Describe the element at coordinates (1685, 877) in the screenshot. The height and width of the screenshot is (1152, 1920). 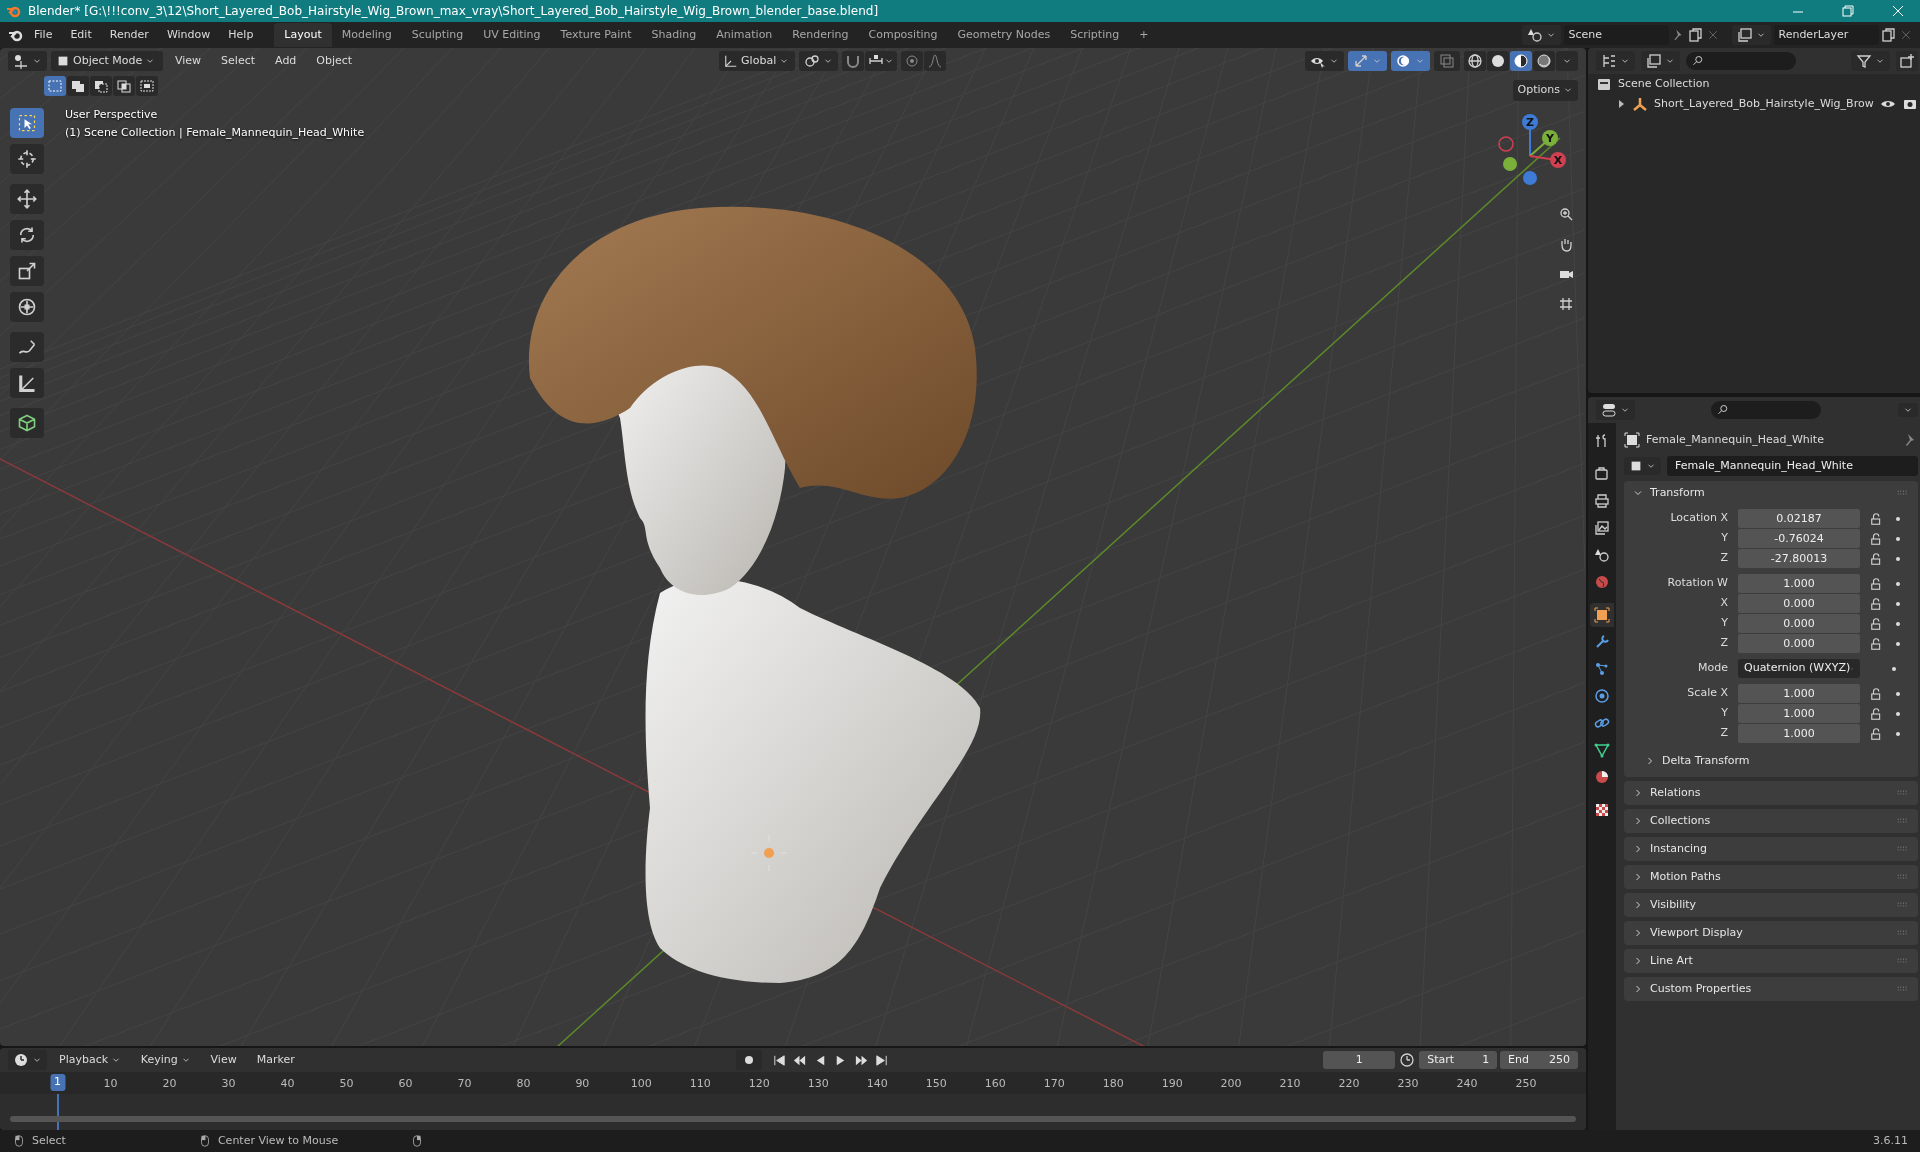
I see `panel-header: Motion Paths` at that location.